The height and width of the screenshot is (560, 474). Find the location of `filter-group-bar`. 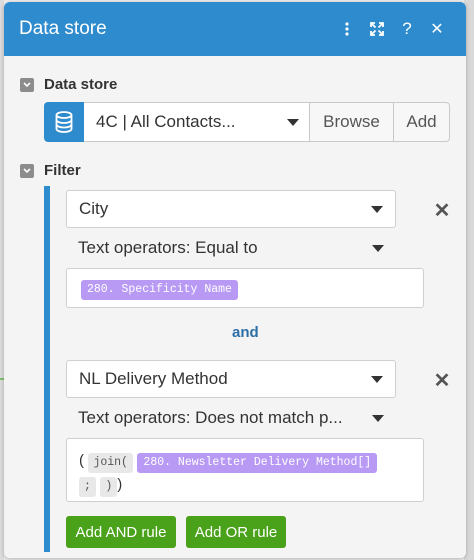

filter-group-bar is located at coordinates (47, 369).